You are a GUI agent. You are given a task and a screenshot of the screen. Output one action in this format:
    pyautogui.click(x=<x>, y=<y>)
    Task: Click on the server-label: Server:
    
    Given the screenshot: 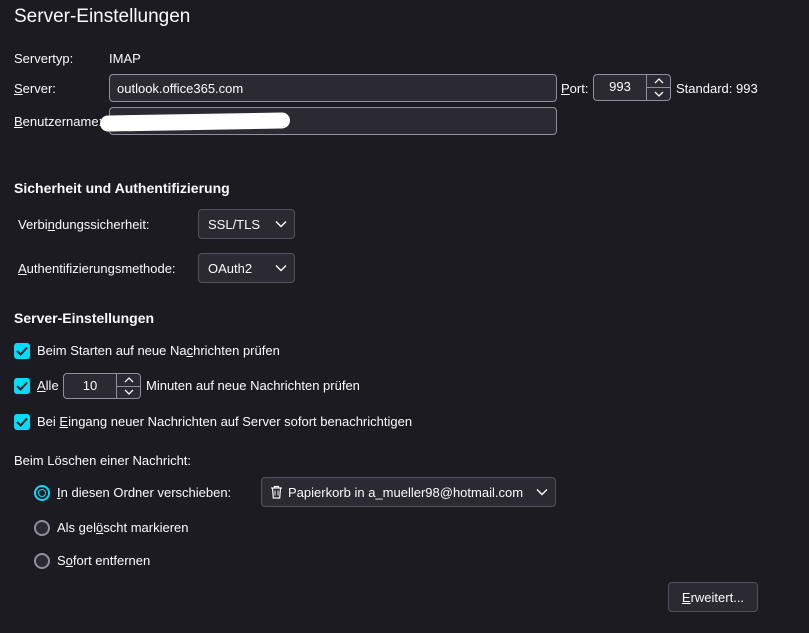 What is the action you would take?
    pyautogui.click(x=35, y=88)
    